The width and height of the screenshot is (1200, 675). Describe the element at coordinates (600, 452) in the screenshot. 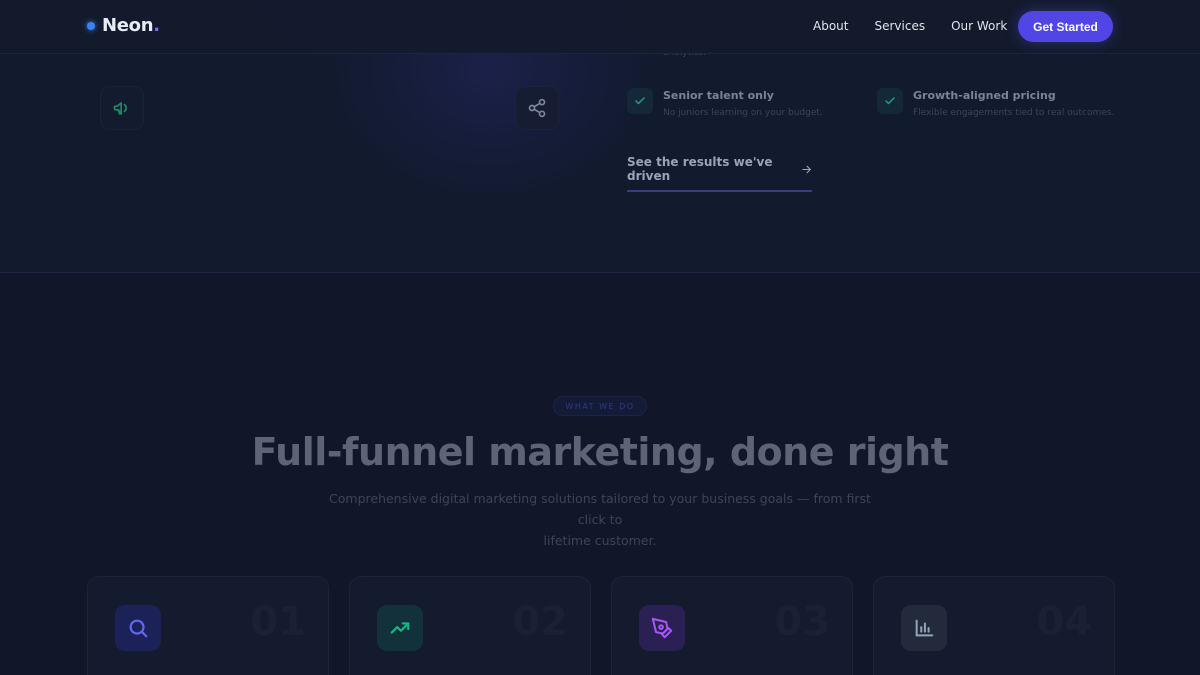

I see `section-headline: Full-funnel marketing, done right` at that location.